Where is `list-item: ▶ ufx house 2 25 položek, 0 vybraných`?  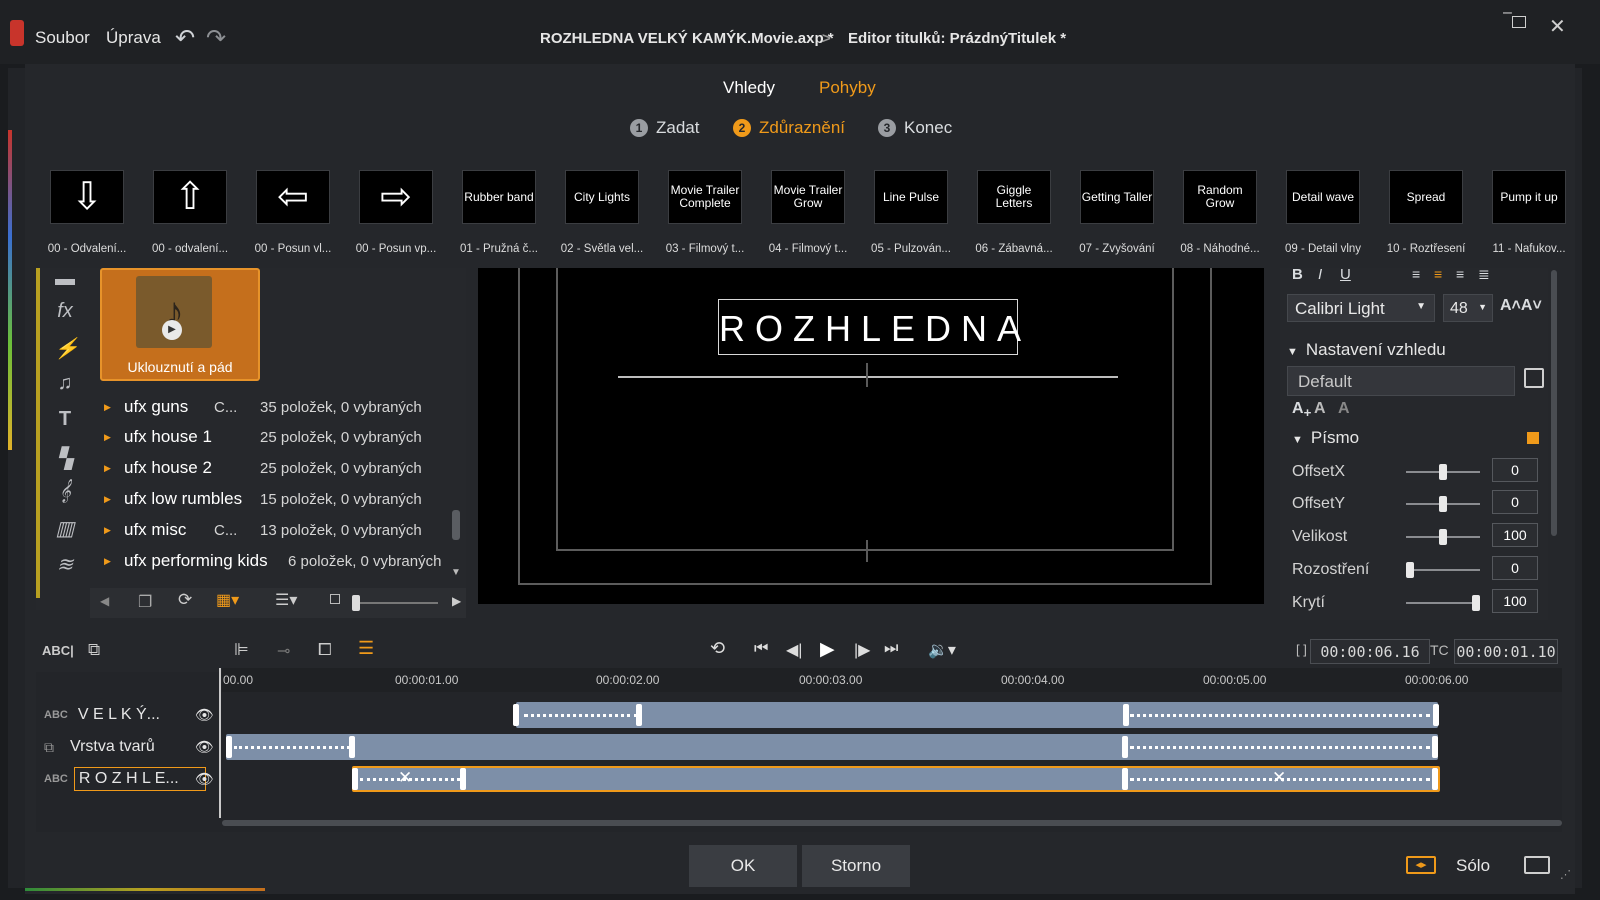 list-item: ▶ ufx house 2 25 položek, 0 vybraných is located at coordinates (274, 468).